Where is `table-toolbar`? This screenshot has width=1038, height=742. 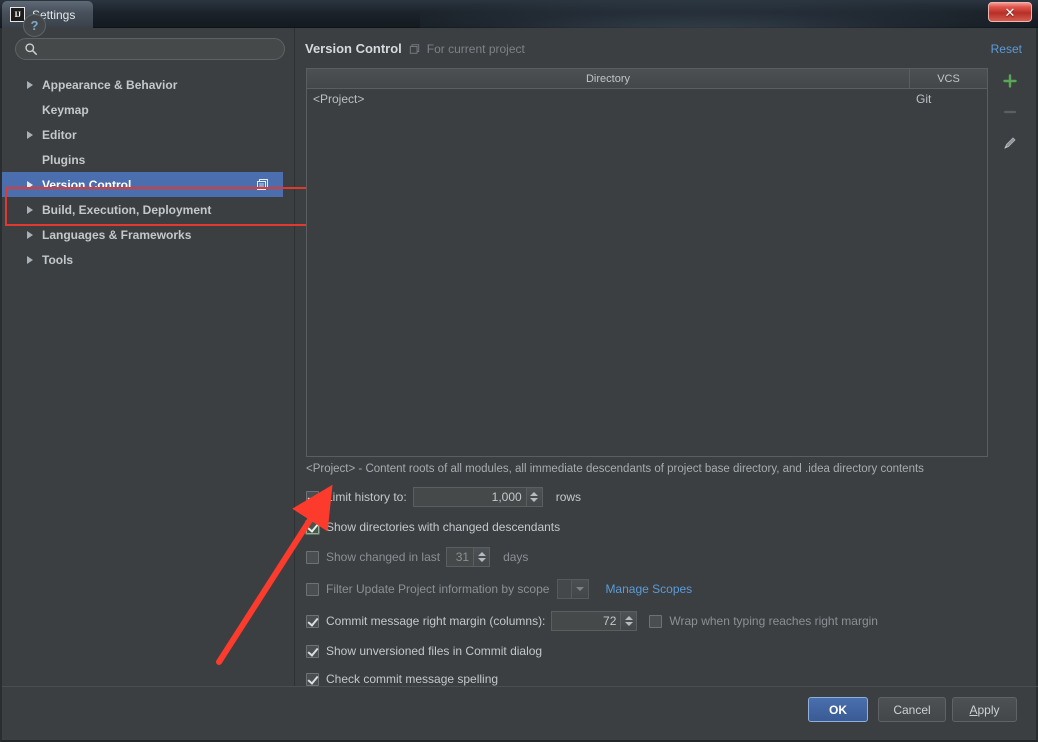 table-toolbar is located at coordinates (1010, 112).